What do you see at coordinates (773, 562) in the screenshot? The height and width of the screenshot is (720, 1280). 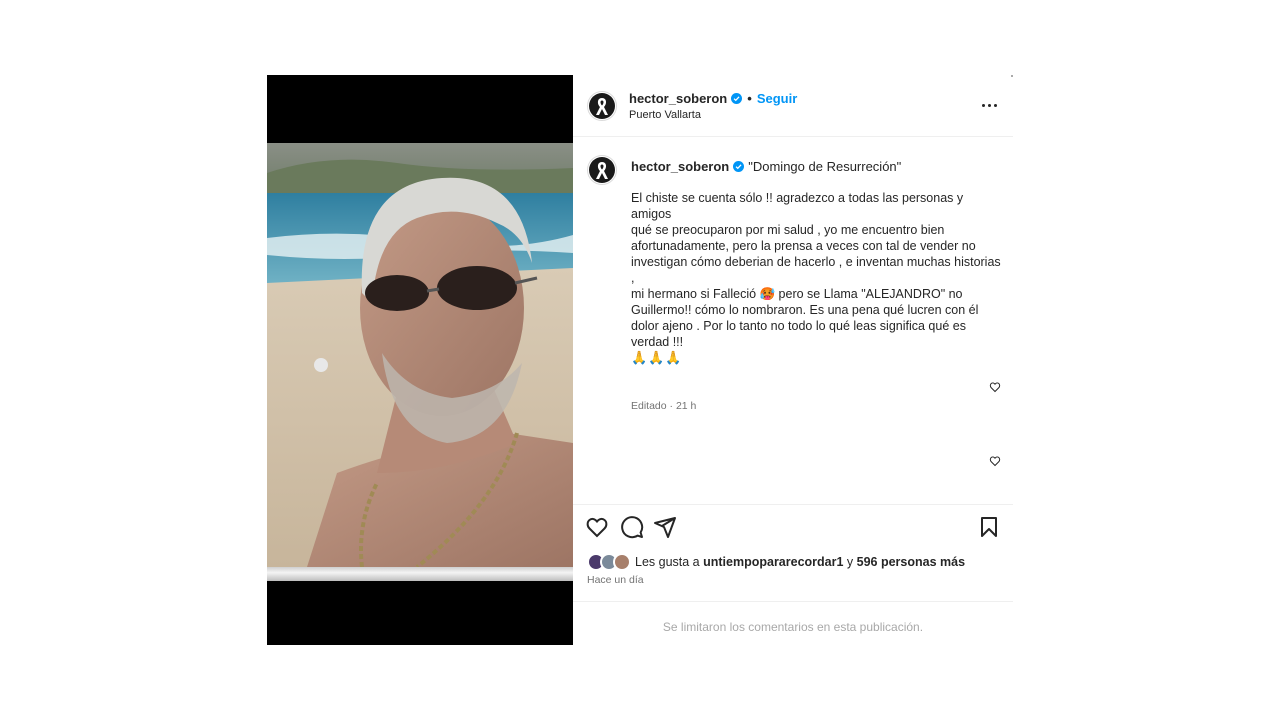 I see `liker-username-link: untiempopararecordar1` at bounding box center [773, 562].